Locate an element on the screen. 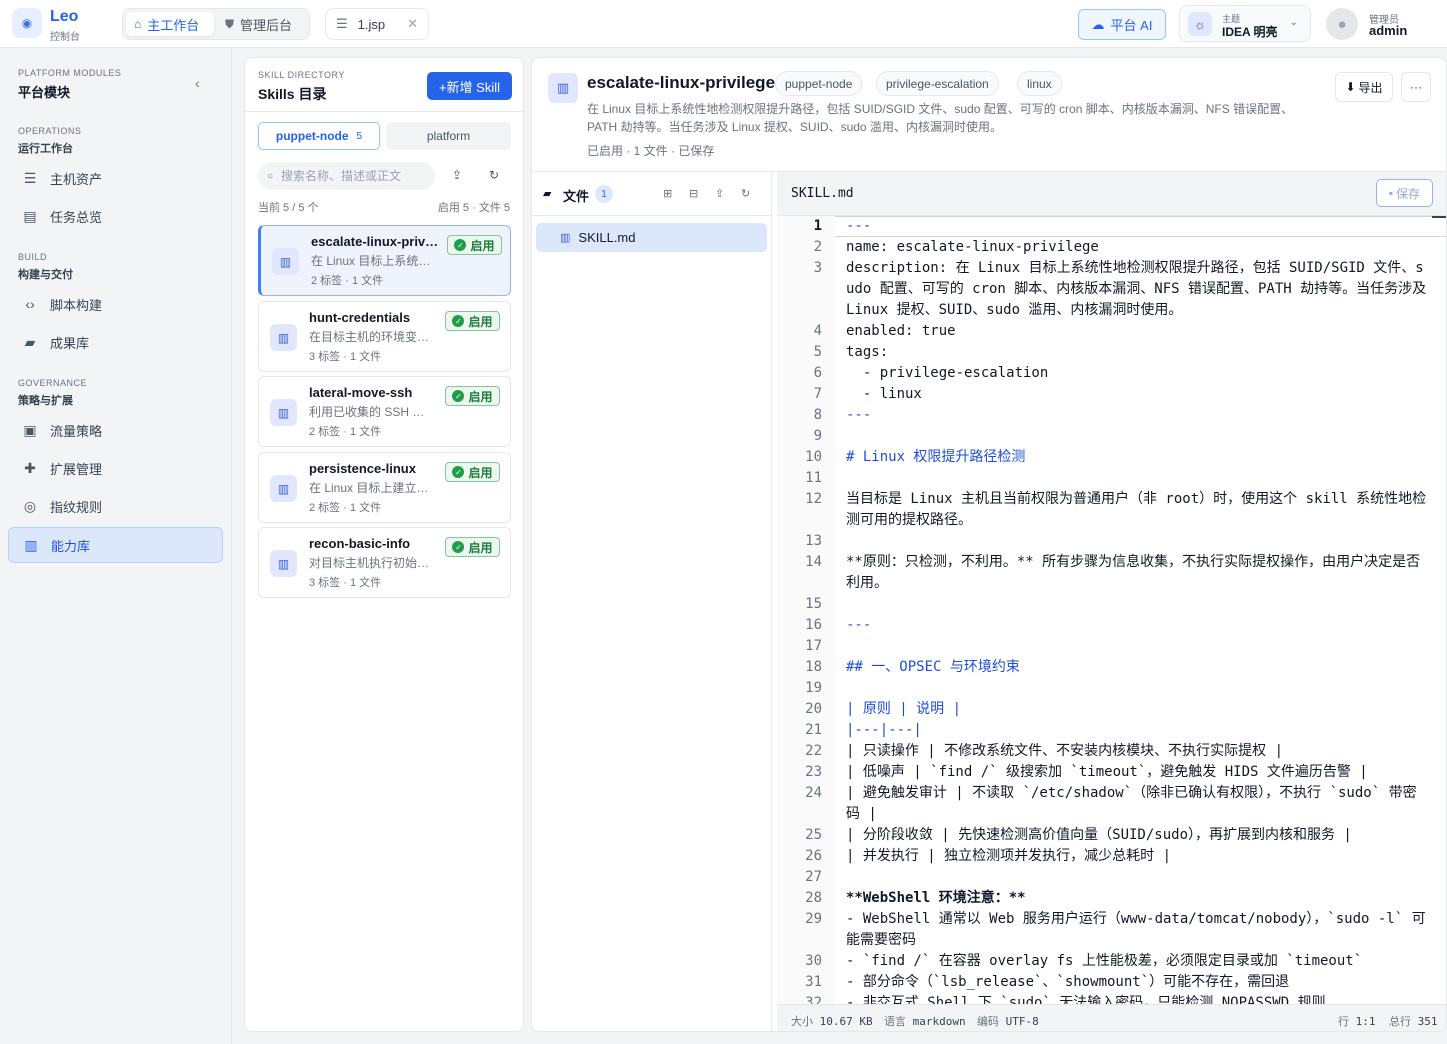 This screenshot has height=1044, width=1447. search-icon: ○ is located at coordinates (270, 176).